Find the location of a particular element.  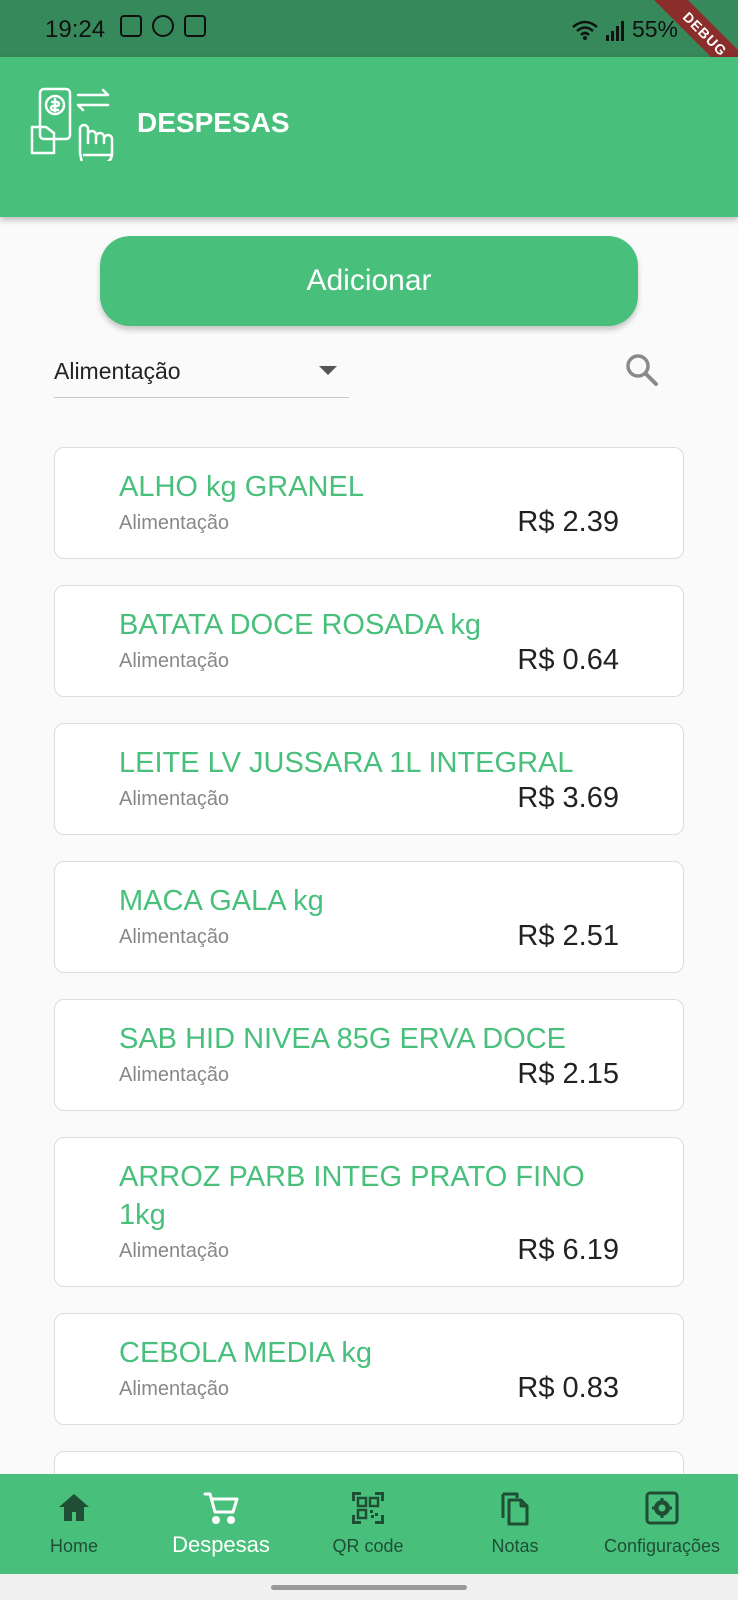

expense-name: SAB HID NIVEA 85G ERVA DOCE is located at coordinates (342, 1039).